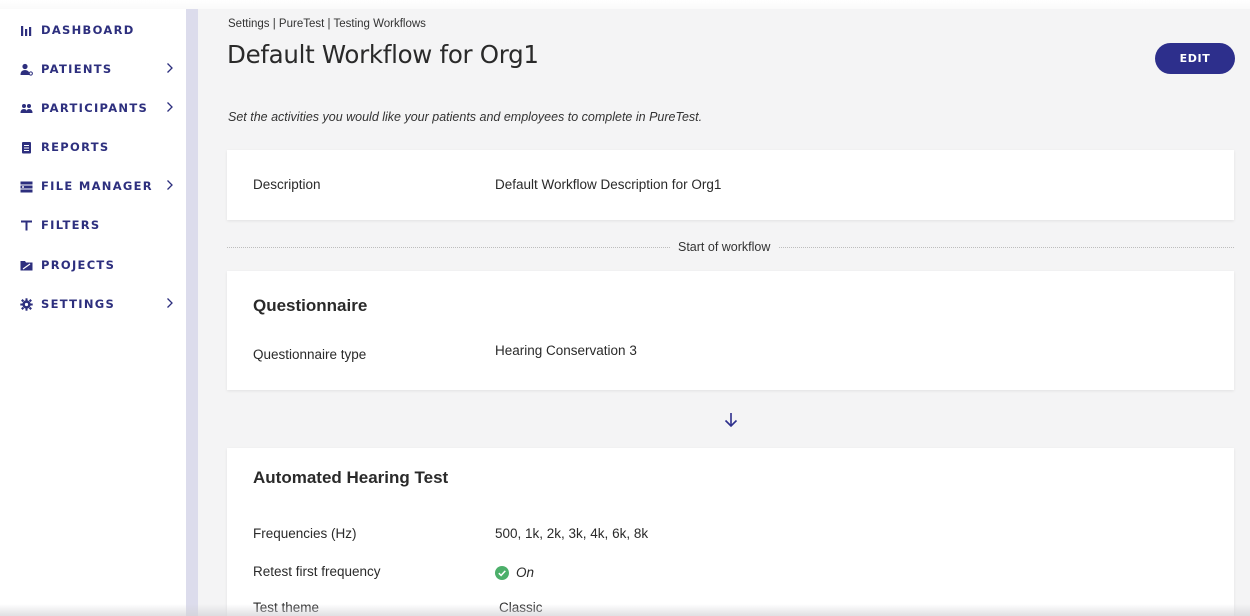 The image size is (1250, 616). What do you see at coordinates (26, 108) in the screenshot?
I see `people-icon` at bounding box center [26, 108].